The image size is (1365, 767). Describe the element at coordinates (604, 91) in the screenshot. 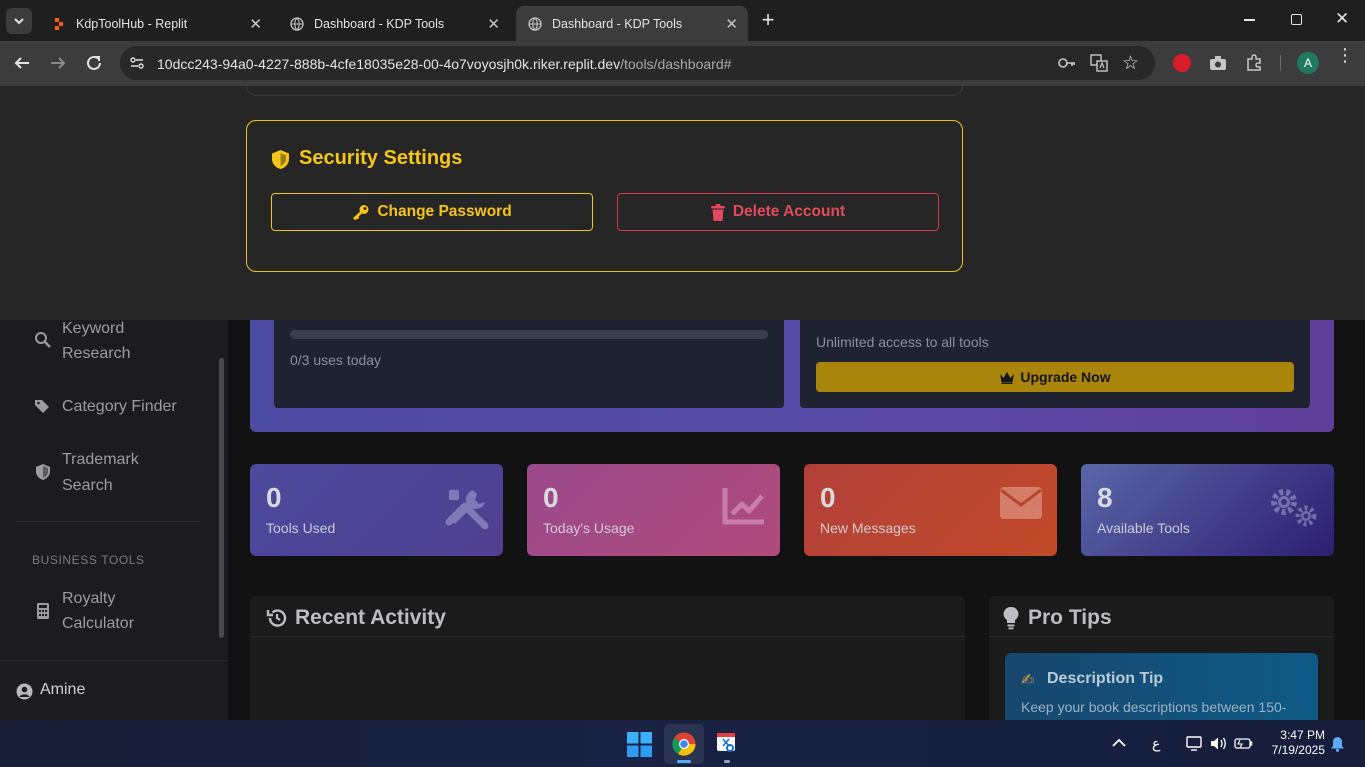

I see `overlay-prev-card-edge` at that location.